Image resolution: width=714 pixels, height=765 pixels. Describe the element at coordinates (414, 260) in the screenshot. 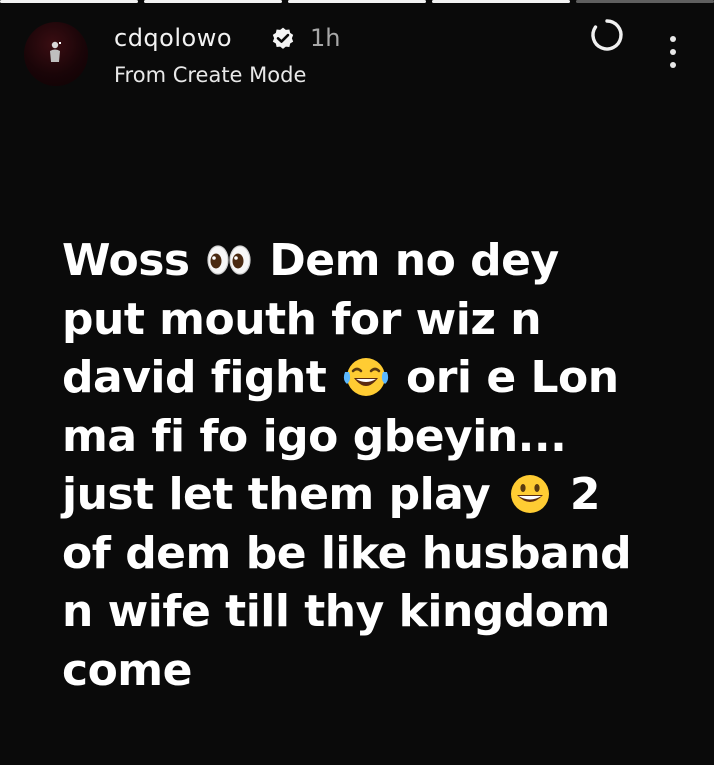

I see `text-segment: Dem no dey` at that location.